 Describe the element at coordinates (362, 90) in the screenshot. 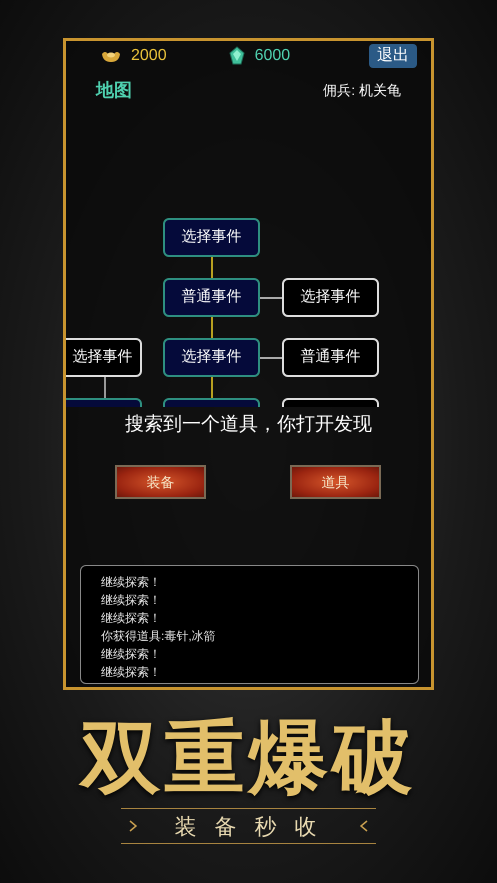

I see `mercenary-label: 佣兵: 机关龟` at that location.